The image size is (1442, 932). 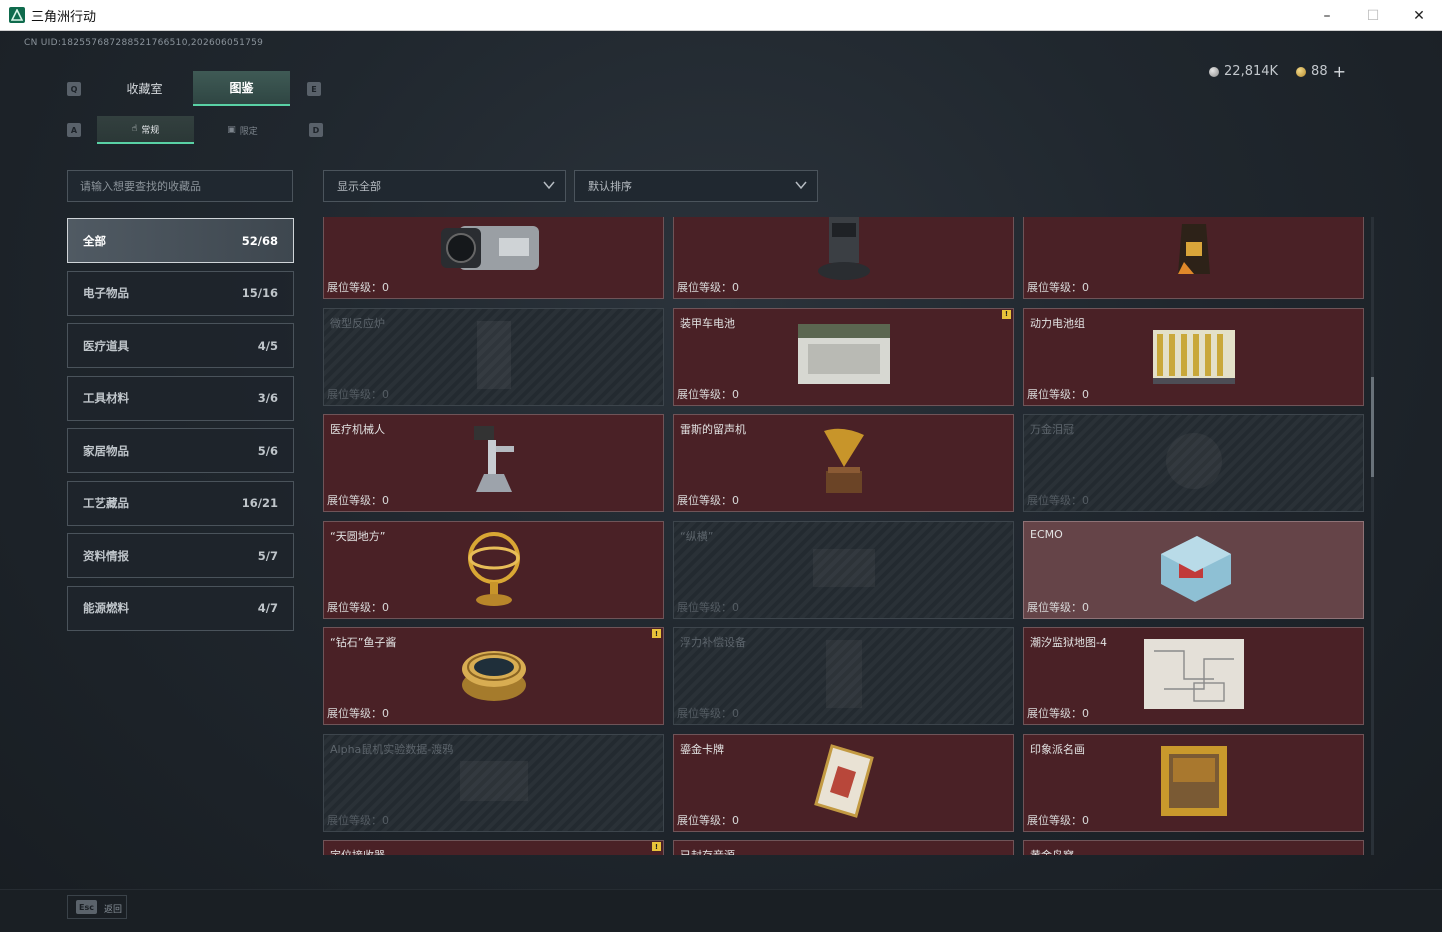 What do you see at coordinates (1327, 15) in the screenshot?
I see `minimize-button: –` at bounding box center [1327, 15].